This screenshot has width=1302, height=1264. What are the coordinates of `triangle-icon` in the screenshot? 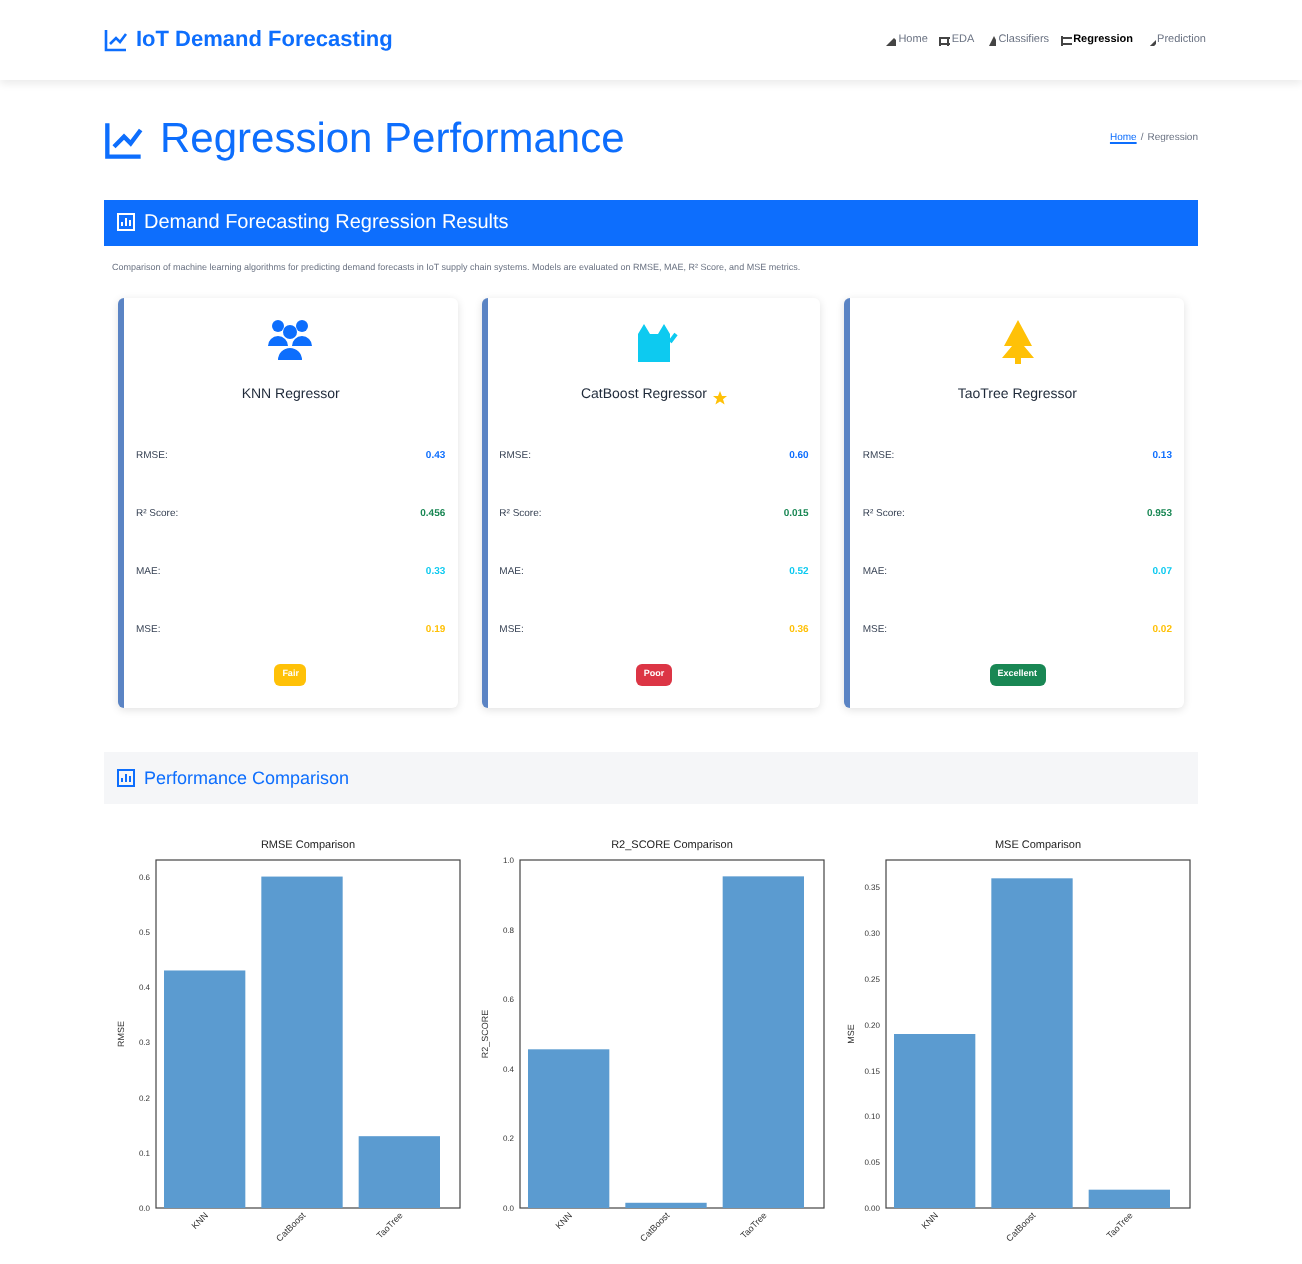 It's located at (990, 40).